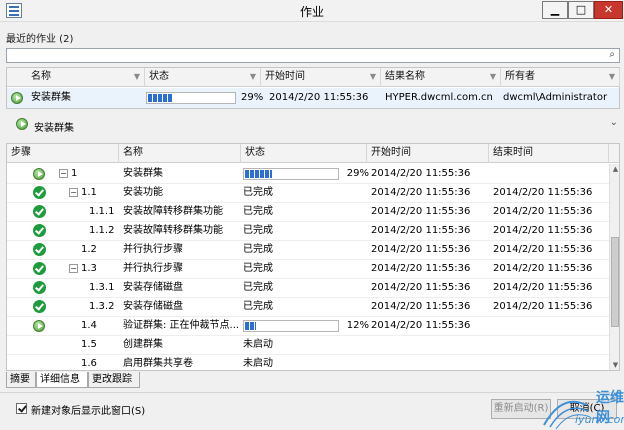 This screenshot has width=624, height=430. What do you see at coordinates (313, 55) in the screenshot?
I see `search-input: ⌕` at bounding box center [313, 55].